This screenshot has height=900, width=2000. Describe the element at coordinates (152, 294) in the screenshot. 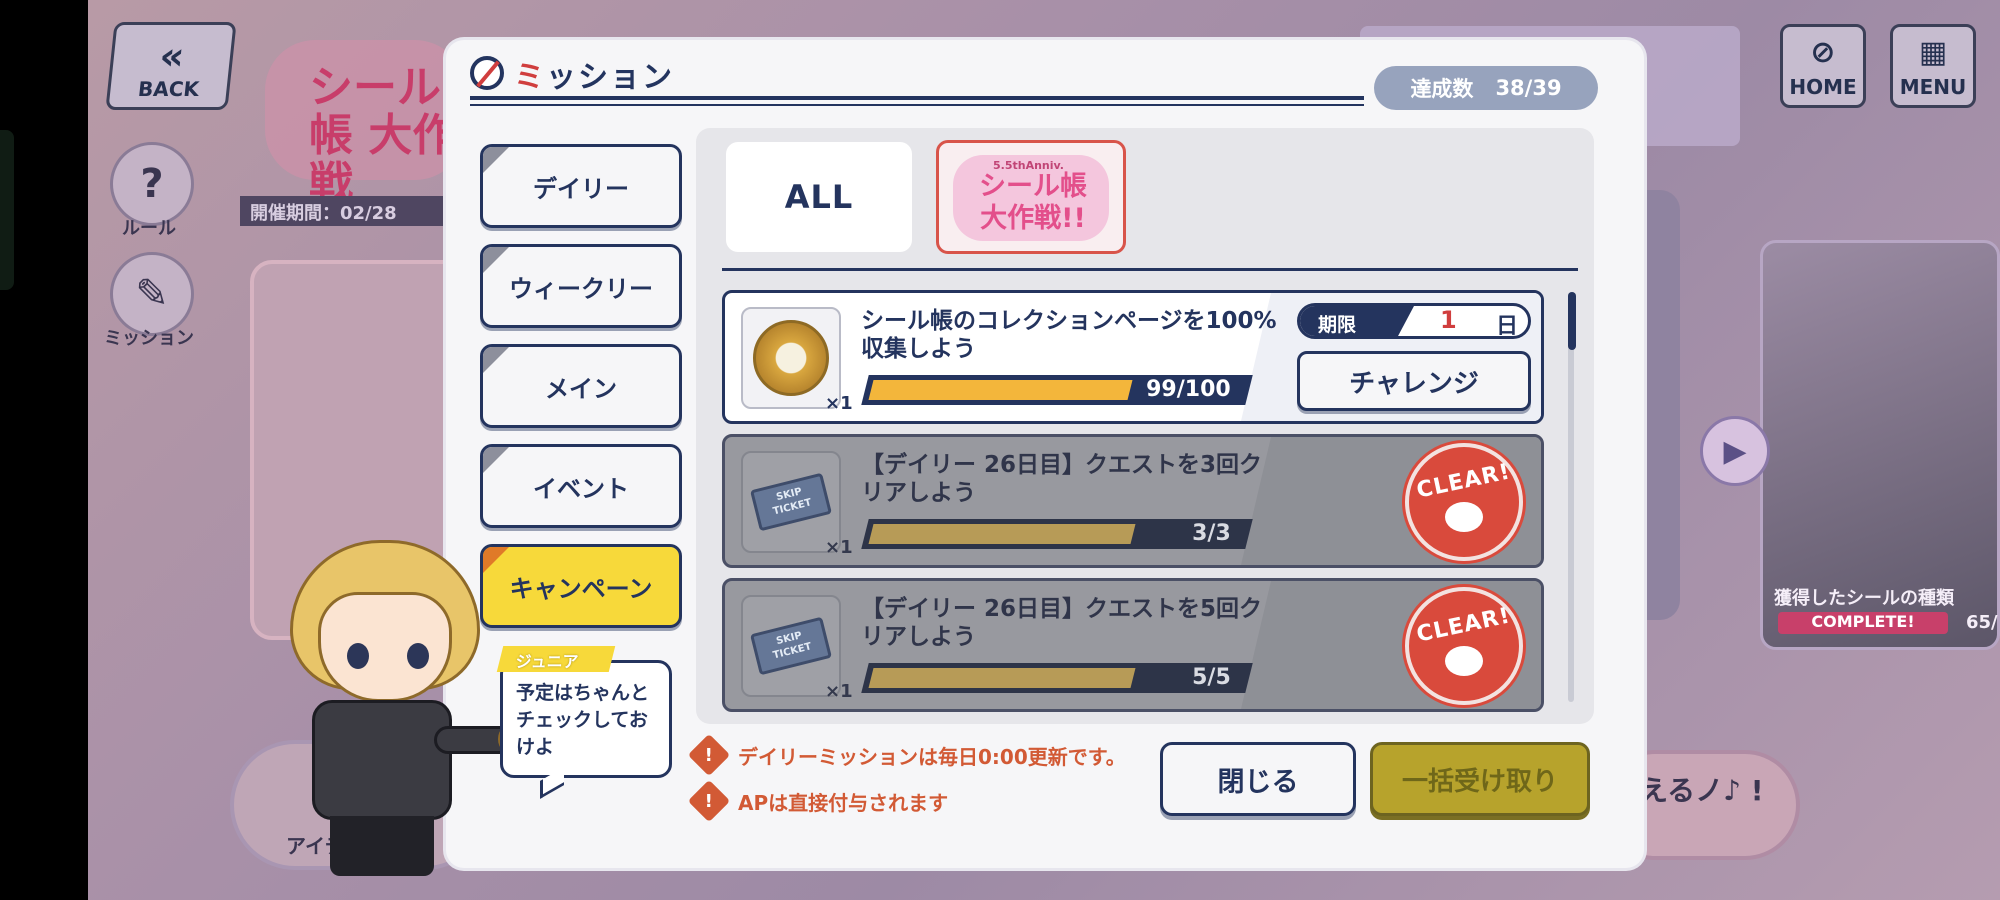

I see `clipboard-icon: ✎` at that location.